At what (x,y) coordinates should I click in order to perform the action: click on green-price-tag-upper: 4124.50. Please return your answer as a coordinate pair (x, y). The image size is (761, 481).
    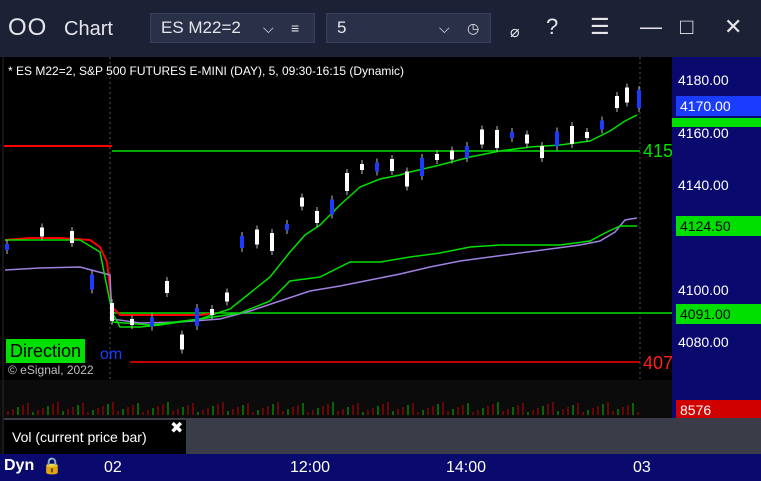
    Looking at the image, I should click on (718, 226).